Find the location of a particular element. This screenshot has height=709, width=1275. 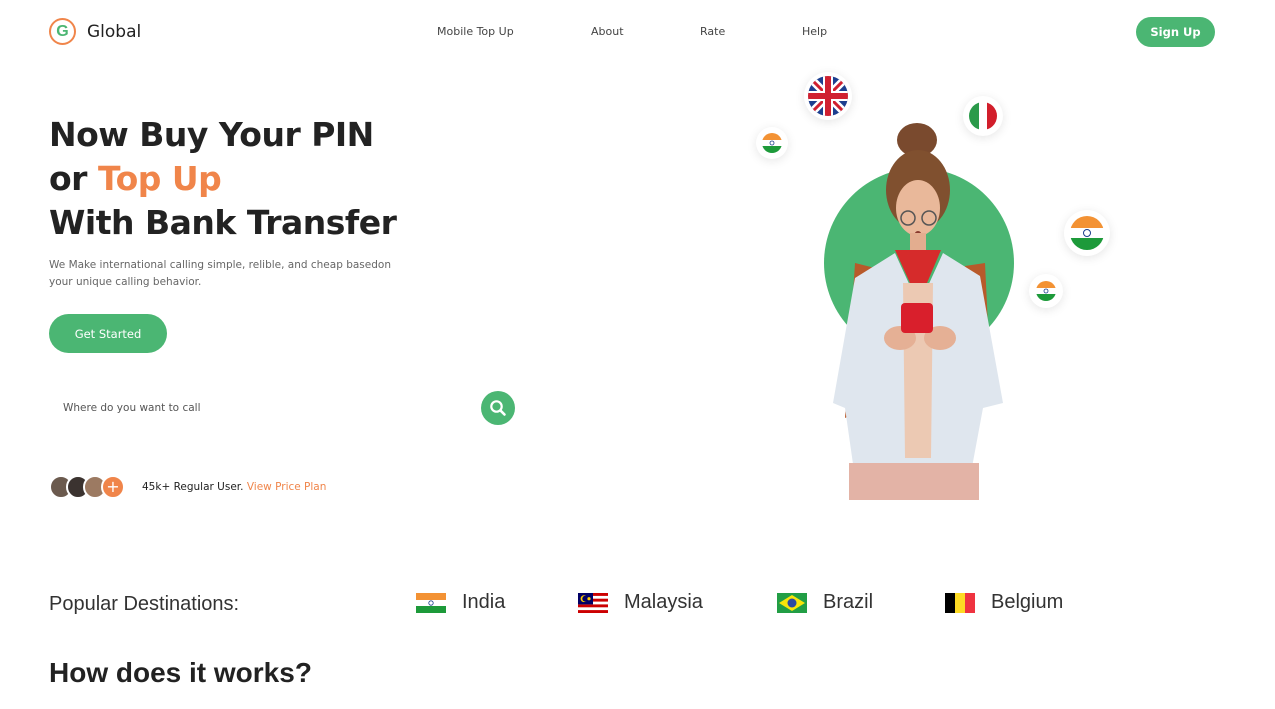

uk-flag-bubble is located at coordinates (828, 96).